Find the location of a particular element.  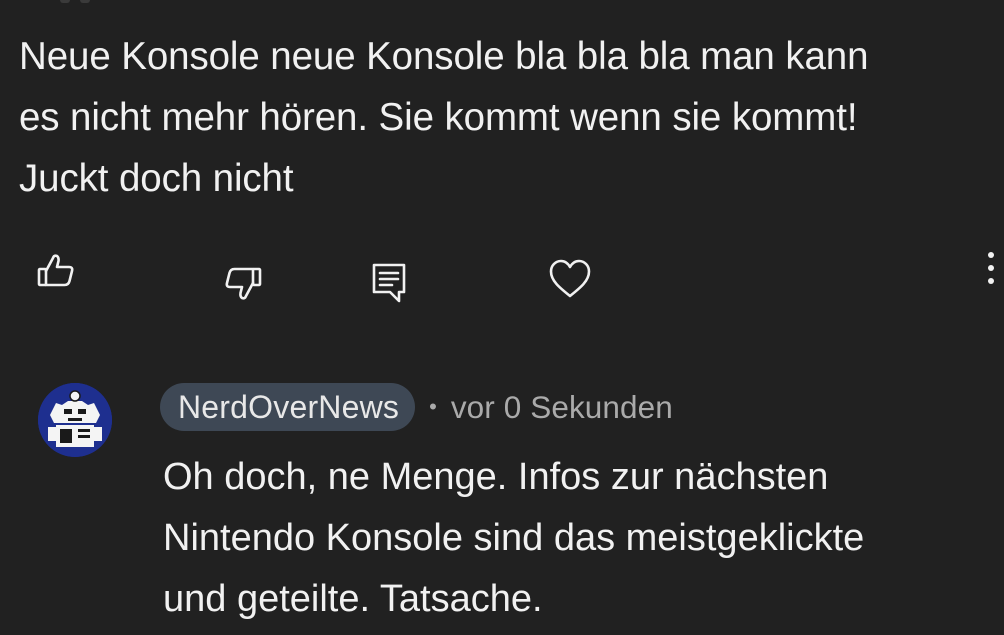

reply-button is located at coordinates (389, 283).